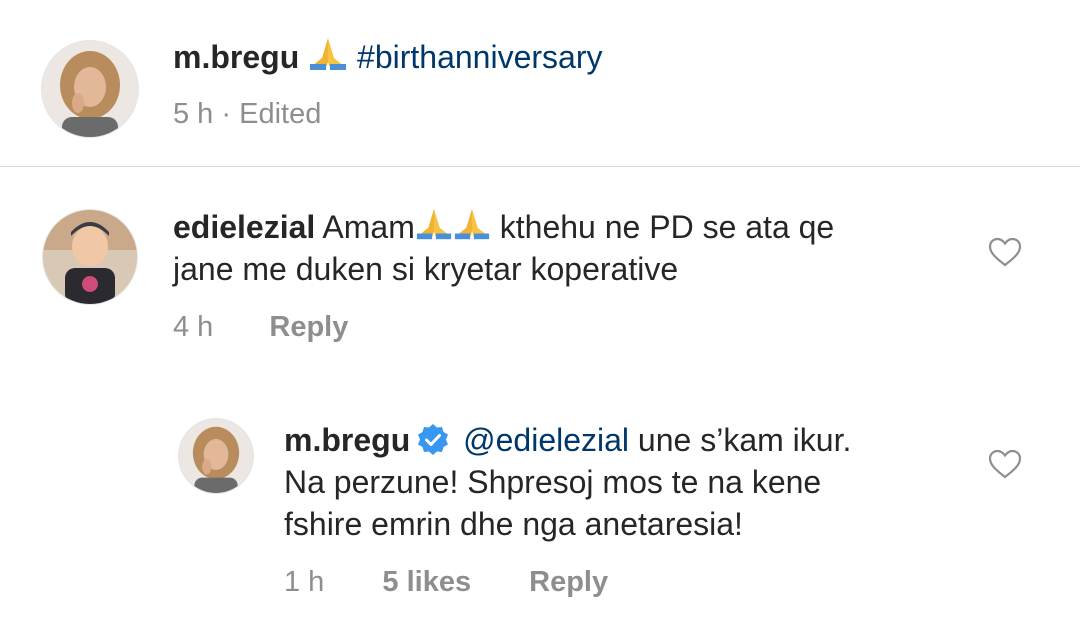 The width and height of the screenshot is (1080, 629). What do you see at coordinates (280, 114) in the screenshot?
I see `caption-edited-label: Edited` at bounding box center [280, 114].